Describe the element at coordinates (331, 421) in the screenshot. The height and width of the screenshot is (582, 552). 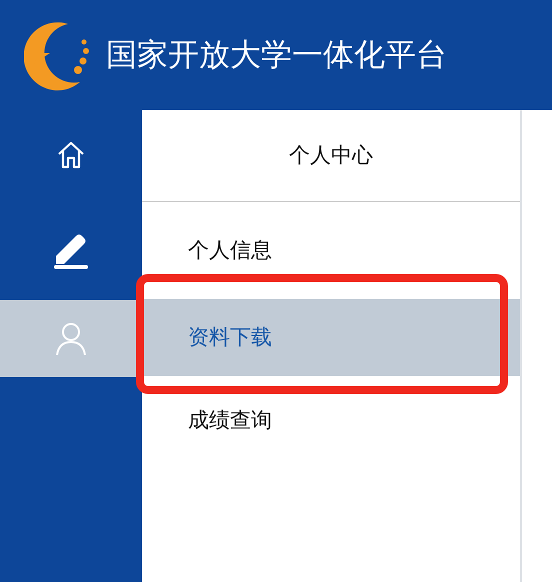
I see `menu-item: 成绩查询` at that location.